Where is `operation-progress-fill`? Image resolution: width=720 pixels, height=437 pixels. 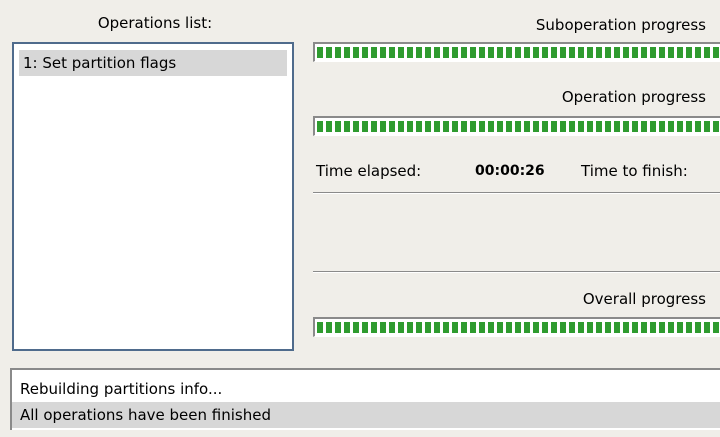 operation-progress-fill is located at coordinates (518, 126).